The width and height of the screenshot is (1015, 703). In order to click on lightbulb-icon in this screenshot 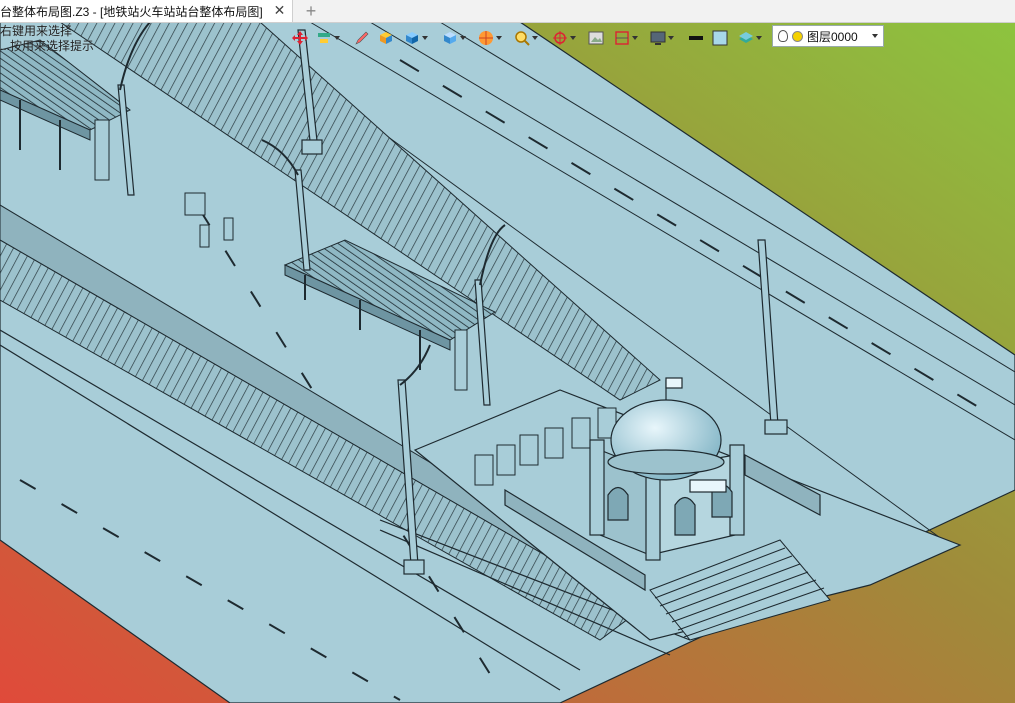, I will do `click(783, 36)`.